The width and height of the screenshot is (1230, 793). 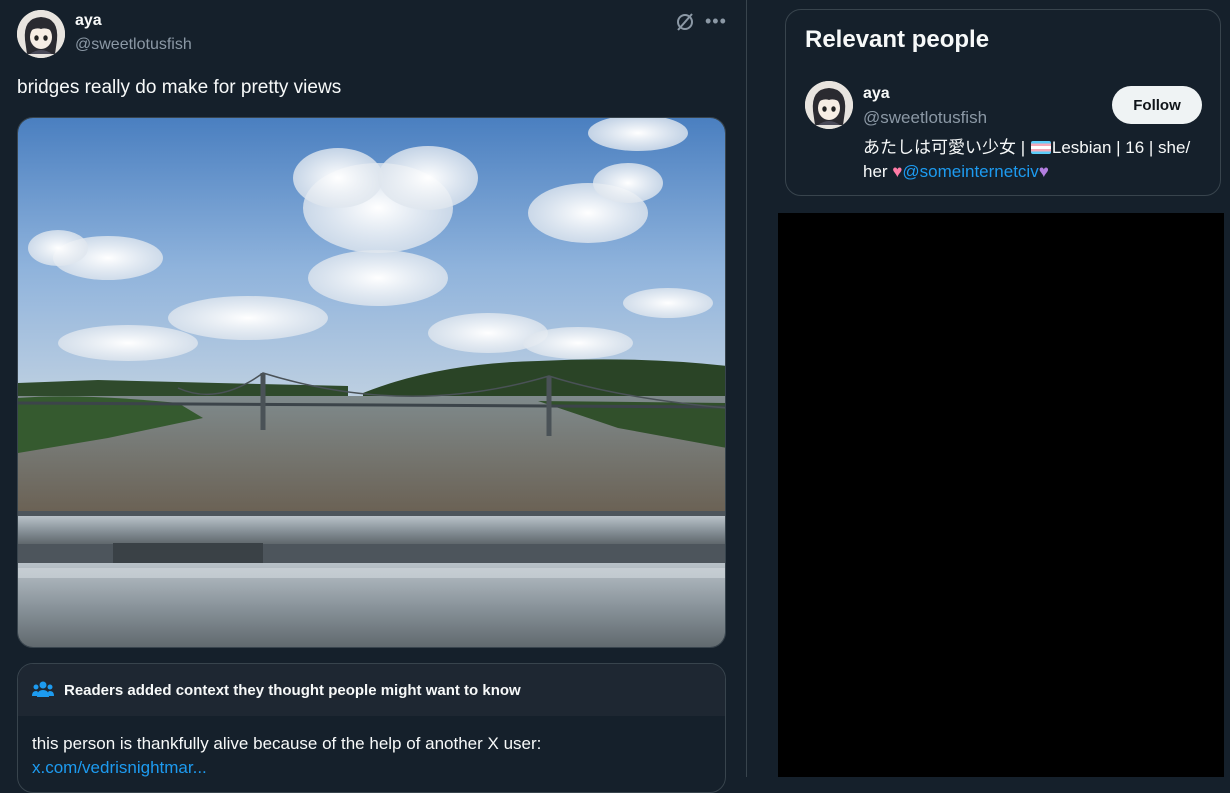 I want to click on trans-flag-icon, so click(x=1040, y=147).